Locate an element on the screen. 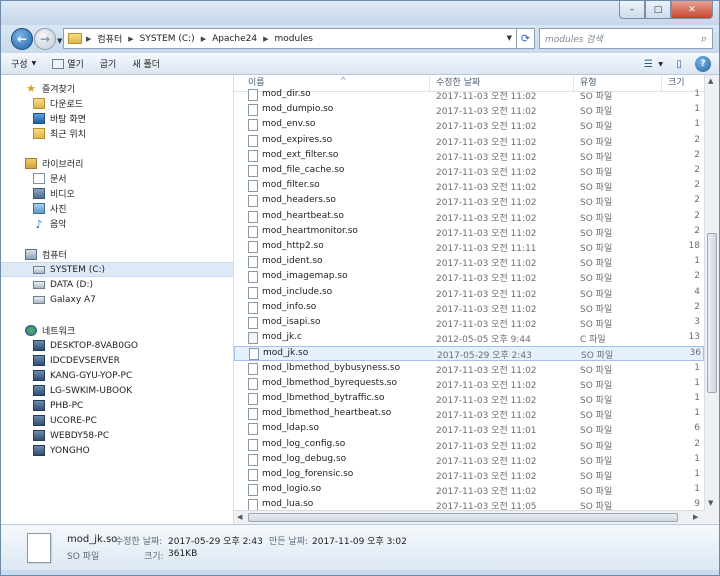 This screenshot has width=720, height=576. breadcrumb-computer: 컴퓨터 is located at coordinates (109, 38).